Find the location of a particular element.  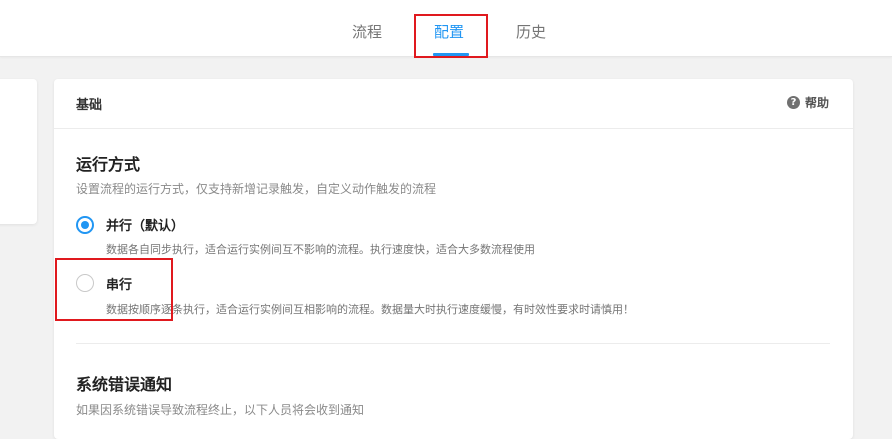

section-divider is located at coordinates (453, 343).